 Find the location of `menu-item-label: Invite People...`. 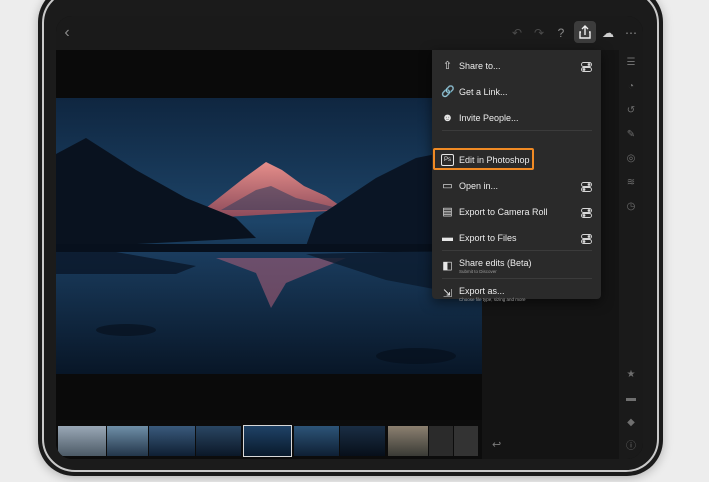

menu-item-label: Invite People... is located at coordinates (489, 118).